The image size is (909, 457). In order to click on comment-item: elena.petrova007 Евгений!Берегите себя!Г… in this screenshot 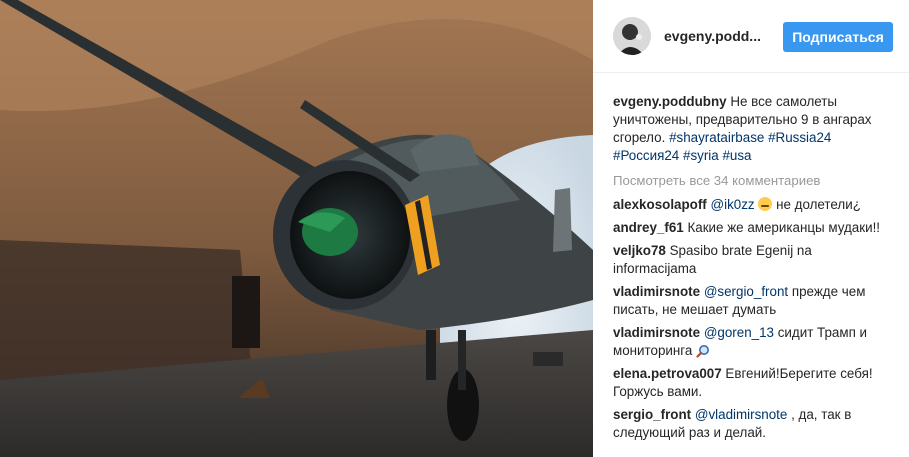, I will do `click(755, 383)`.